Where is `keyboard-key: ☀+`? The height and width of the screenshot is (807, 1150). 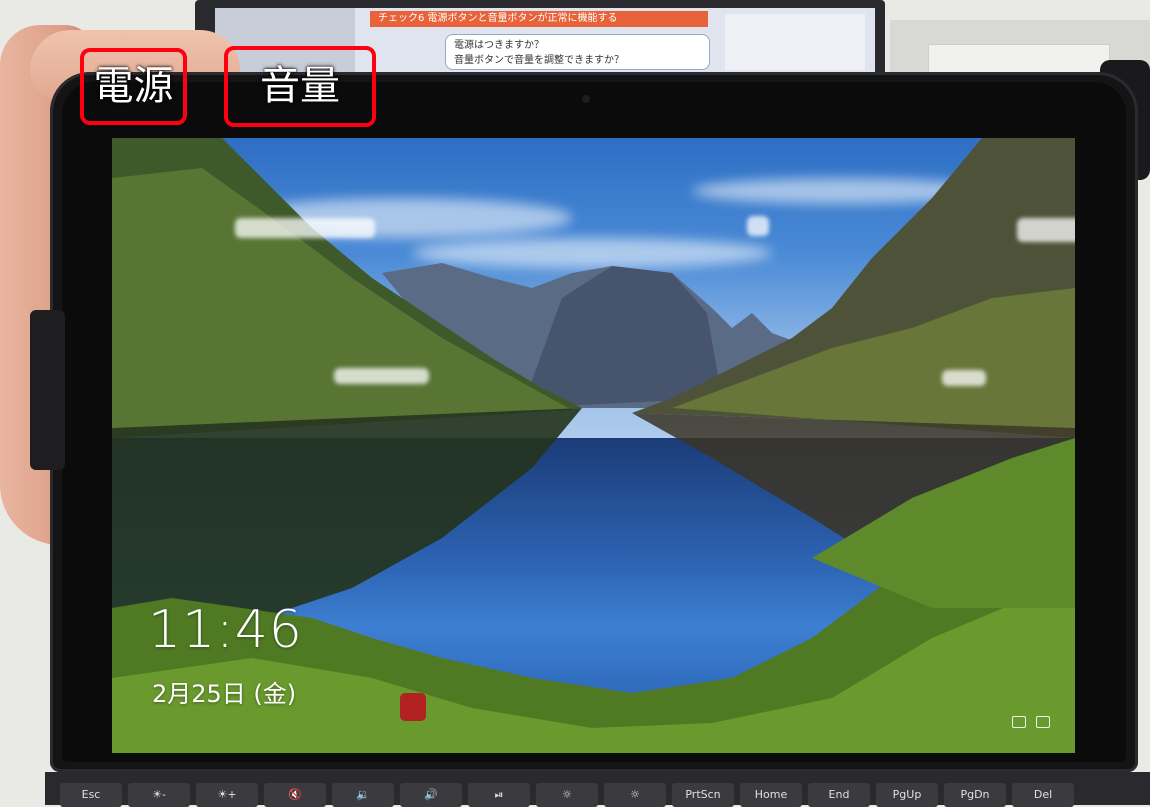 keyboard-key: ☀+ is located at coordinates (227, 795).